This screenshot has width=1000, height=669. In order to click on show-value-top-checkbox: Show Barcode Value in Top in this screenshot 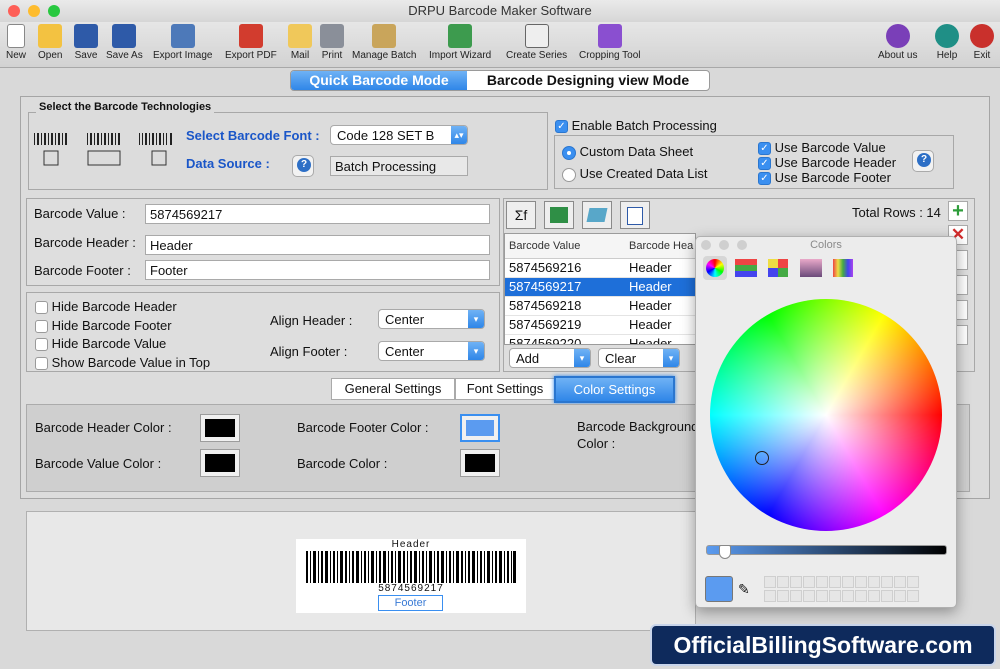, I will do `click(122, 363)`.